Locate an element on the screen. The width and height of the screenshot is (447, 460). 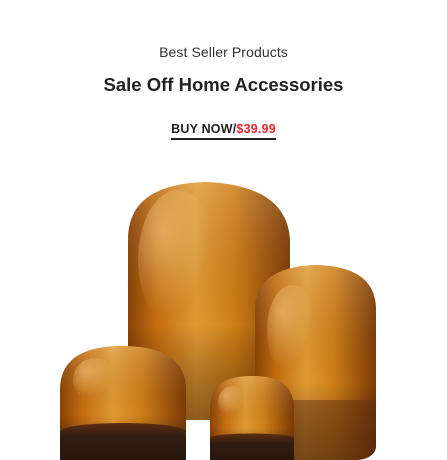
buy-now-row: BUY NOW/$39.99 is located at coordinates (223, 131).